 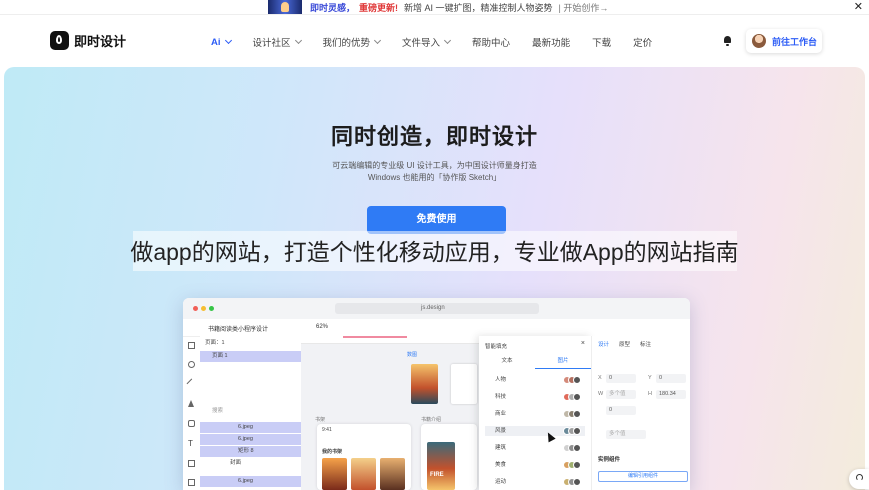 What do you see at coordinates (434, 136) in the screenshot?
I see `hero-title: 同时创造，即时设计` at bounding box center [434, 136].